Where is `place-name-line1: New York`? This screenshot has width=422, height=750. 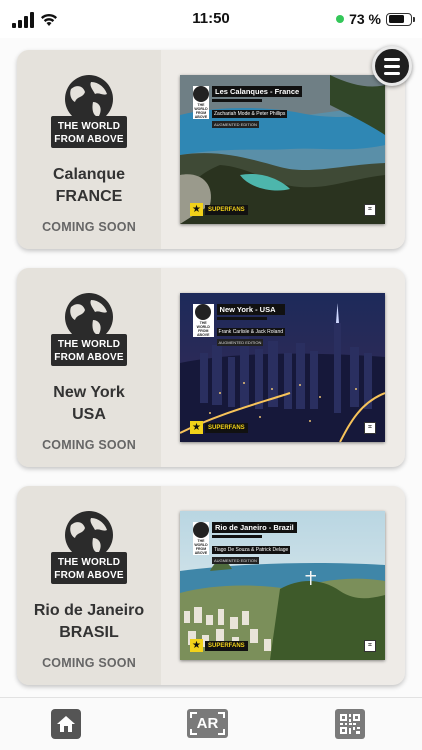
place-name-line1: New York is located at coordinates (89, 392).